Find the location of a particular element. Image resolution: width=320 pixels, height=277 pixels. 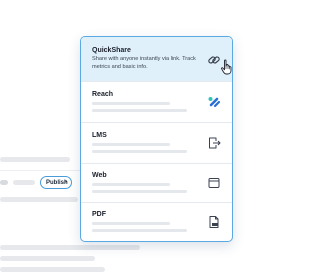

reach-logo-icon is located at coordinates (214, 102).